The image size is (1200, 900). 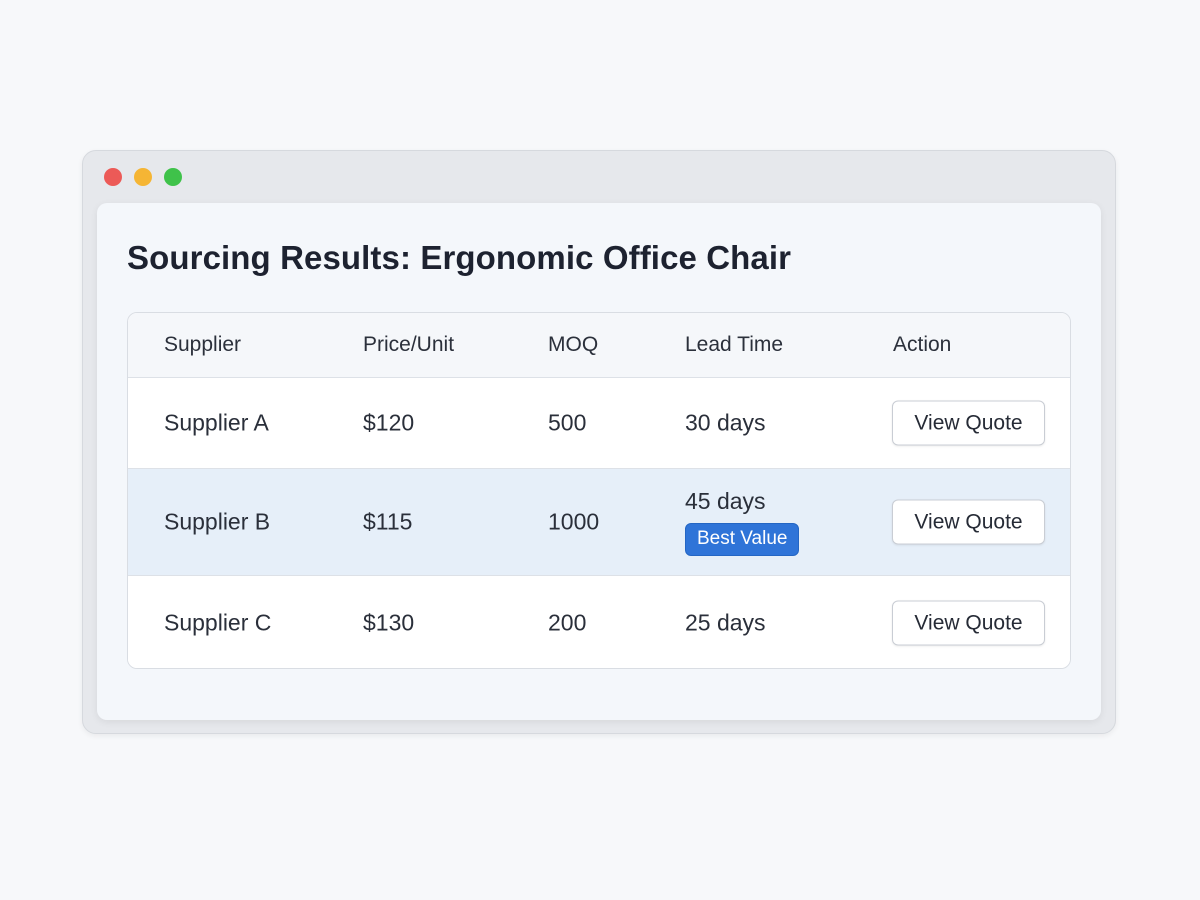 I want to click on column-header-price: Price/Unit, so click(x=409, y=344).